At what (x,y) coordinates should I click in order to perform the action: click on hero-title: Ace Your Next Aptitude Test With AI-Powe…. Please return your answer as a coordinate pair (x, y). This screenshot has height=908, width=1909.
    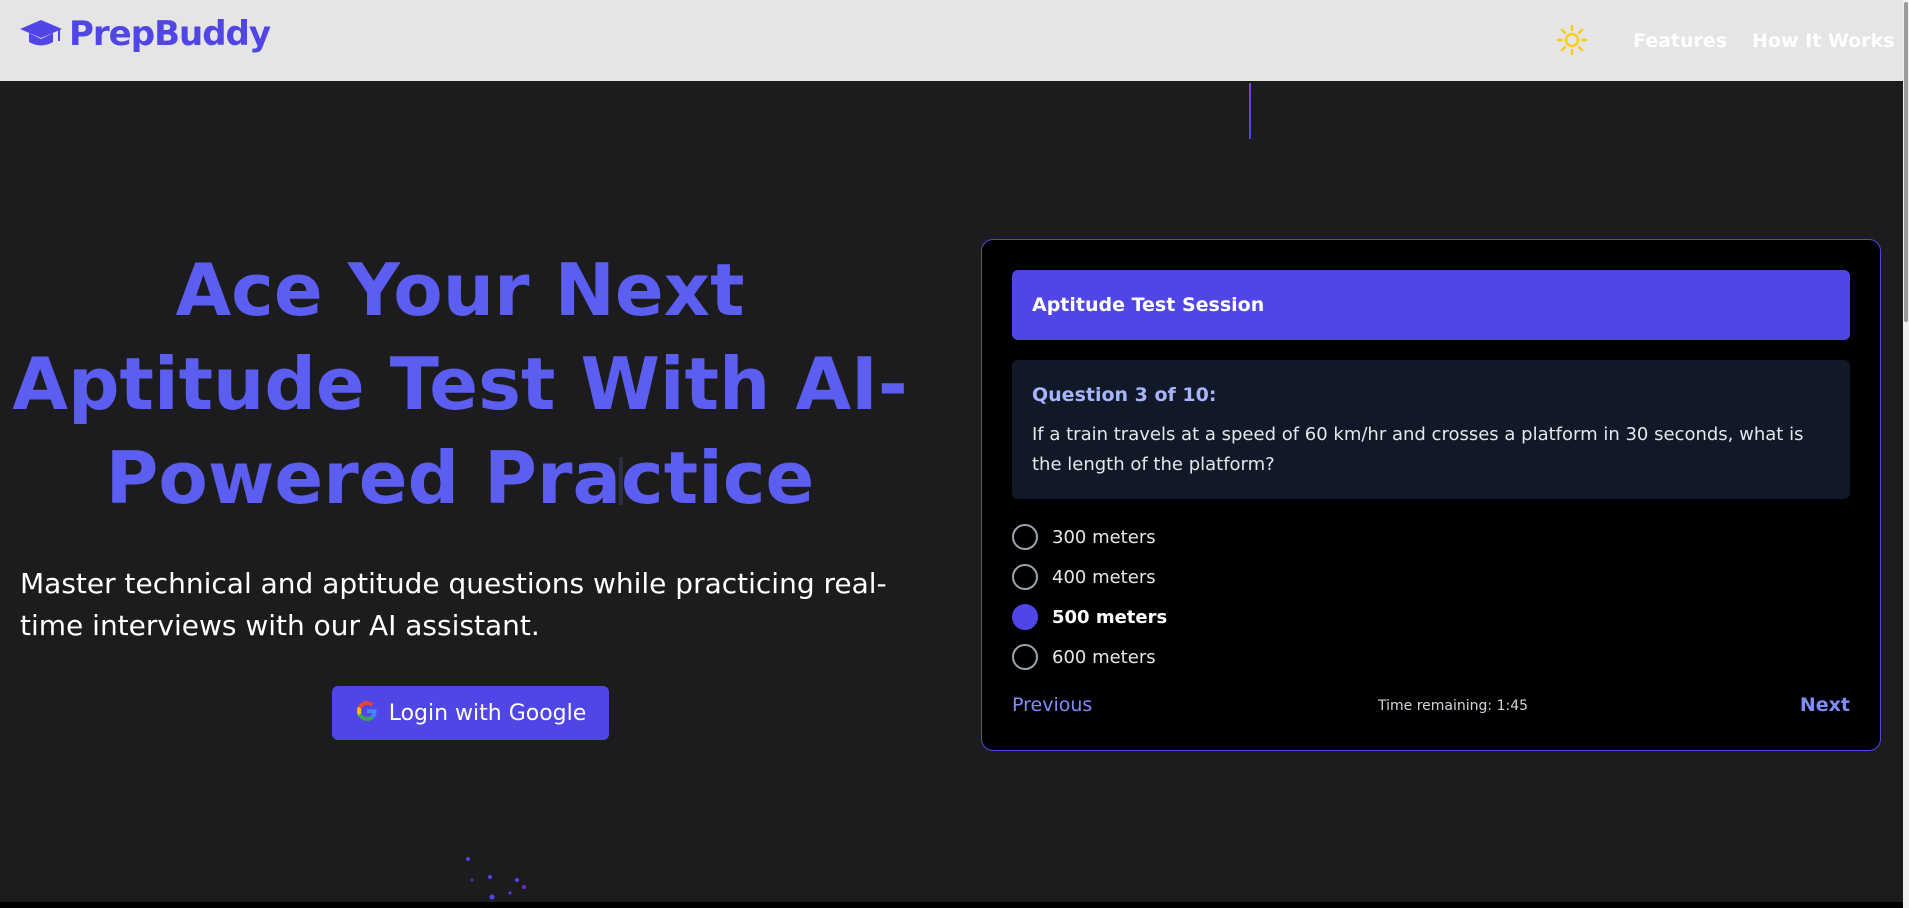
    Looking at the image, I should click on (460, 384).